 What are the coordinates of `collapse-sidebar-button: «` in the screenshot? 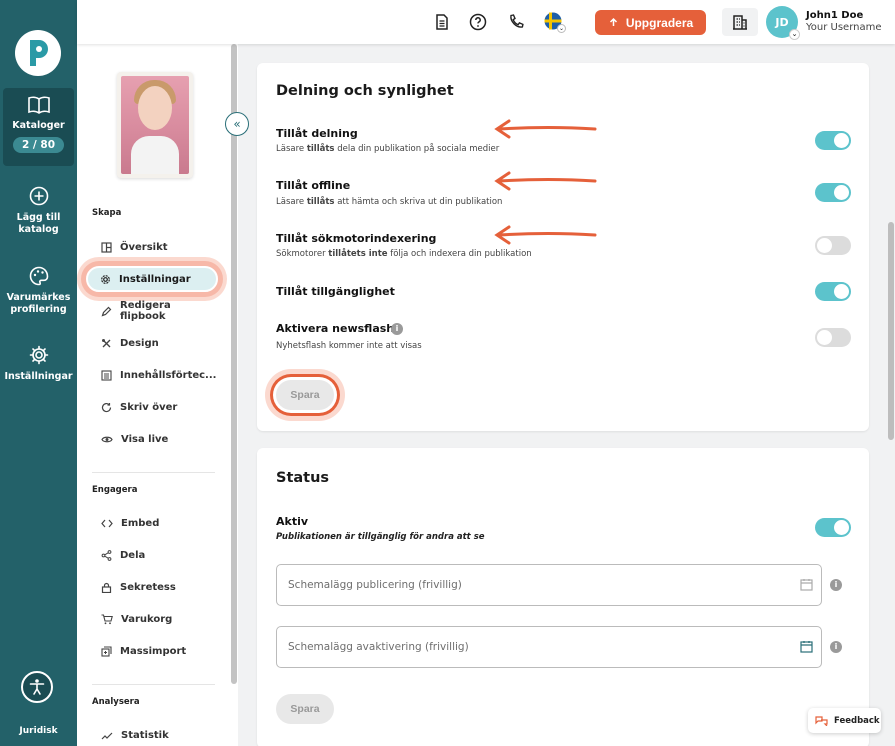 It's located at (237, 124).